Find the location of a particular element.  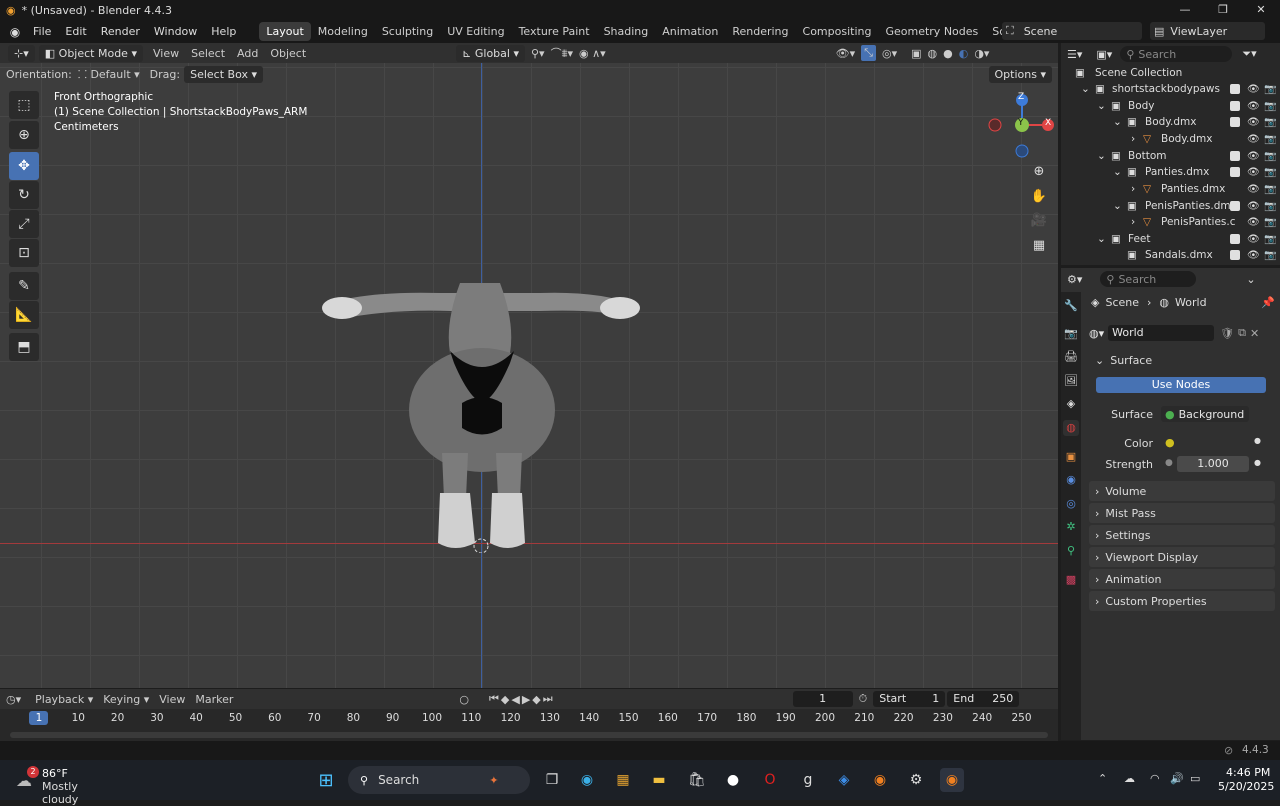

settings-panel: › Settings is located at coordinates (1182, 535).